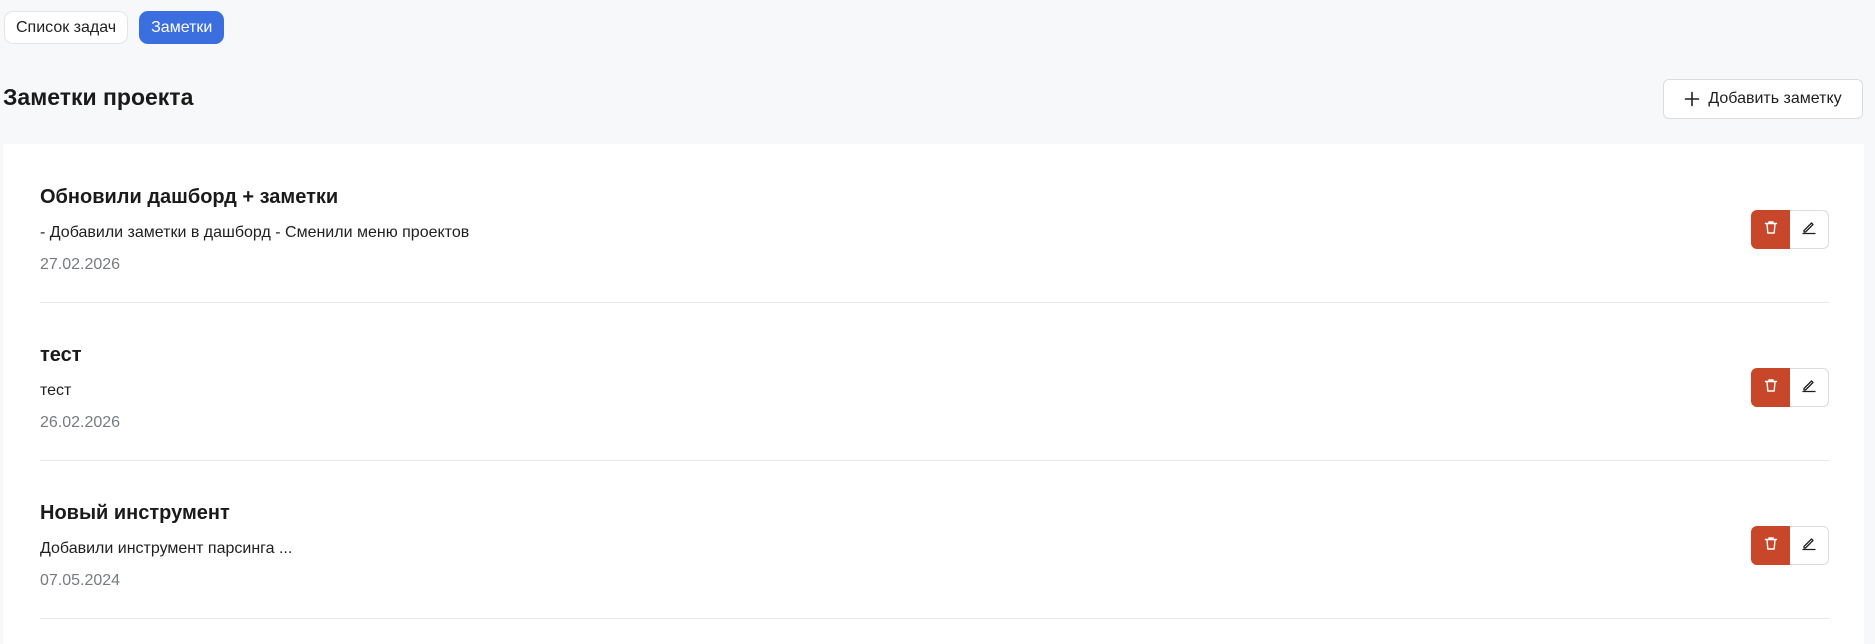 The width and height of the screenshot is (1875, 644). What do you see at coordinates (80, 580) in the screenshot?
I see `note-date: 07.05.2024` at bounding box center [80, 580].